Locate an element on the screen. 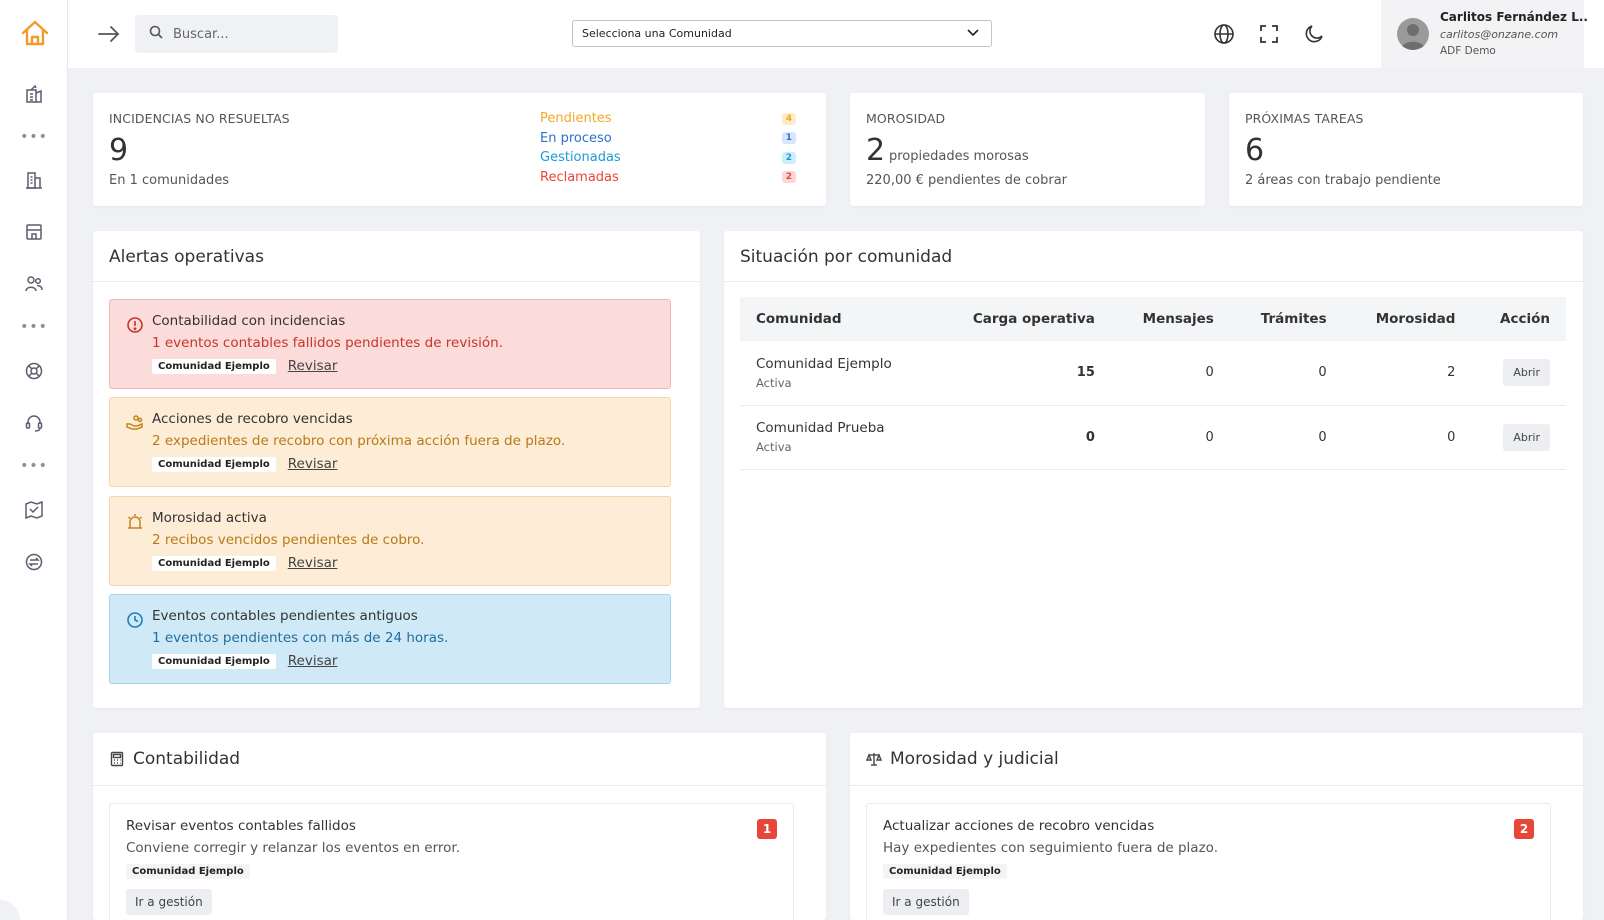 The height and width of the screenshot is (920, 1604). community-cell: Comunidad Prueba Activa is located at coordinates (837, 437).